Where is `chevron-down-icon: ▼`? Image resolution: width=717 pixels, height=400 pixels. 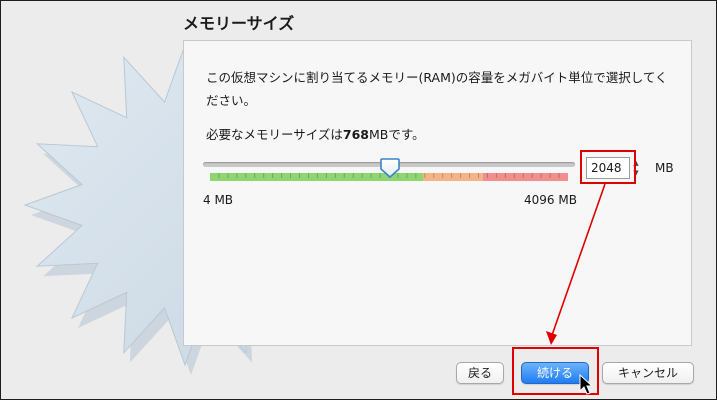
chevron-down-icon: ▼ is located at coordinates (636, 173).